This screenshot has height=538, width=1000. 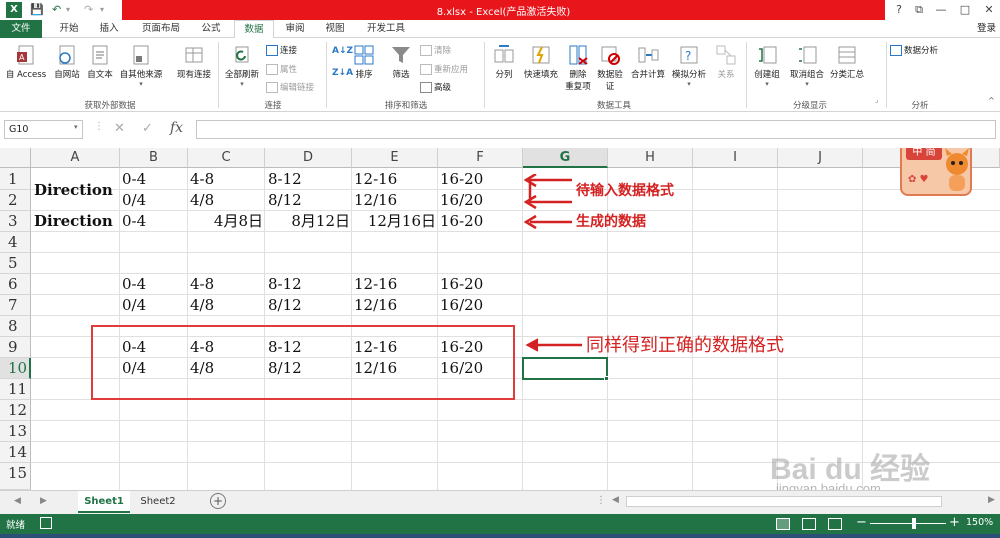 What do you see at coordinates (991, 100) in the screenshot?
I see `collapse-ribbon-icon: ^` at bounding box center [991, 100].